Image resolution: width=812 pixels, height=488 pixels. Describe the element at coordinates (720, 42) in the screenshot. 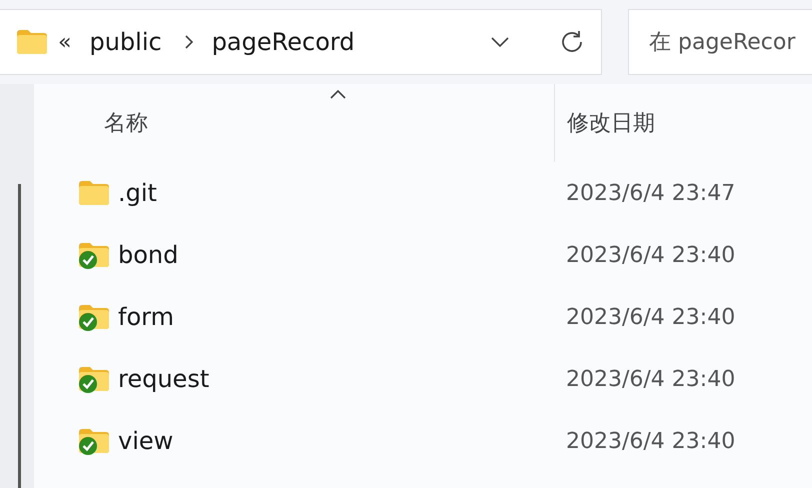

I see `search-field: 在 pageRecor` at that location.